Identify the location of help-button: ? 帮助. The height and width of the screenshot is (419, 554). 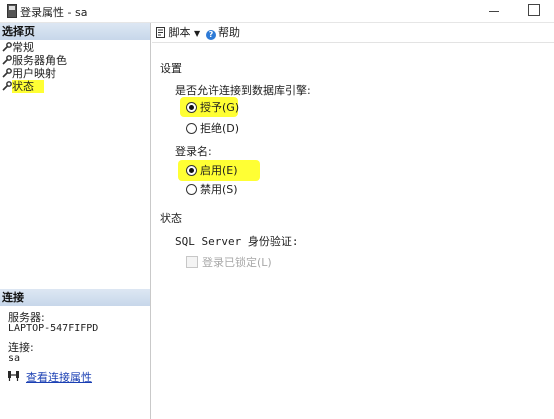
(223, 33).